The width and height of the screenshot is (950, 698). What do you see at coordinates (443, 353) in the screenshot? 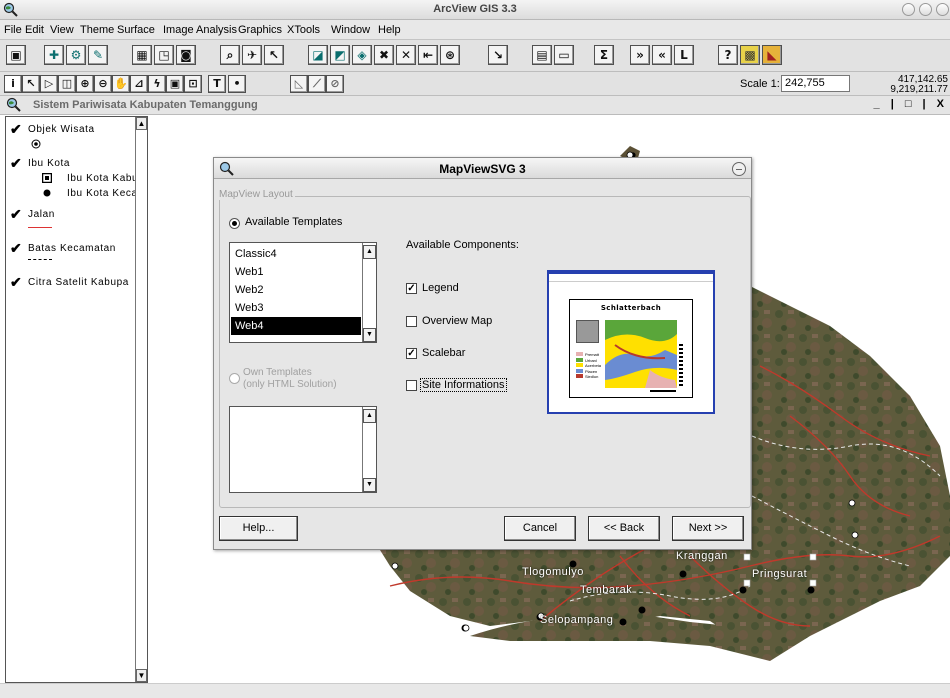
I see `scalebar-label: Scalebar` at bounding box center [443, 353].